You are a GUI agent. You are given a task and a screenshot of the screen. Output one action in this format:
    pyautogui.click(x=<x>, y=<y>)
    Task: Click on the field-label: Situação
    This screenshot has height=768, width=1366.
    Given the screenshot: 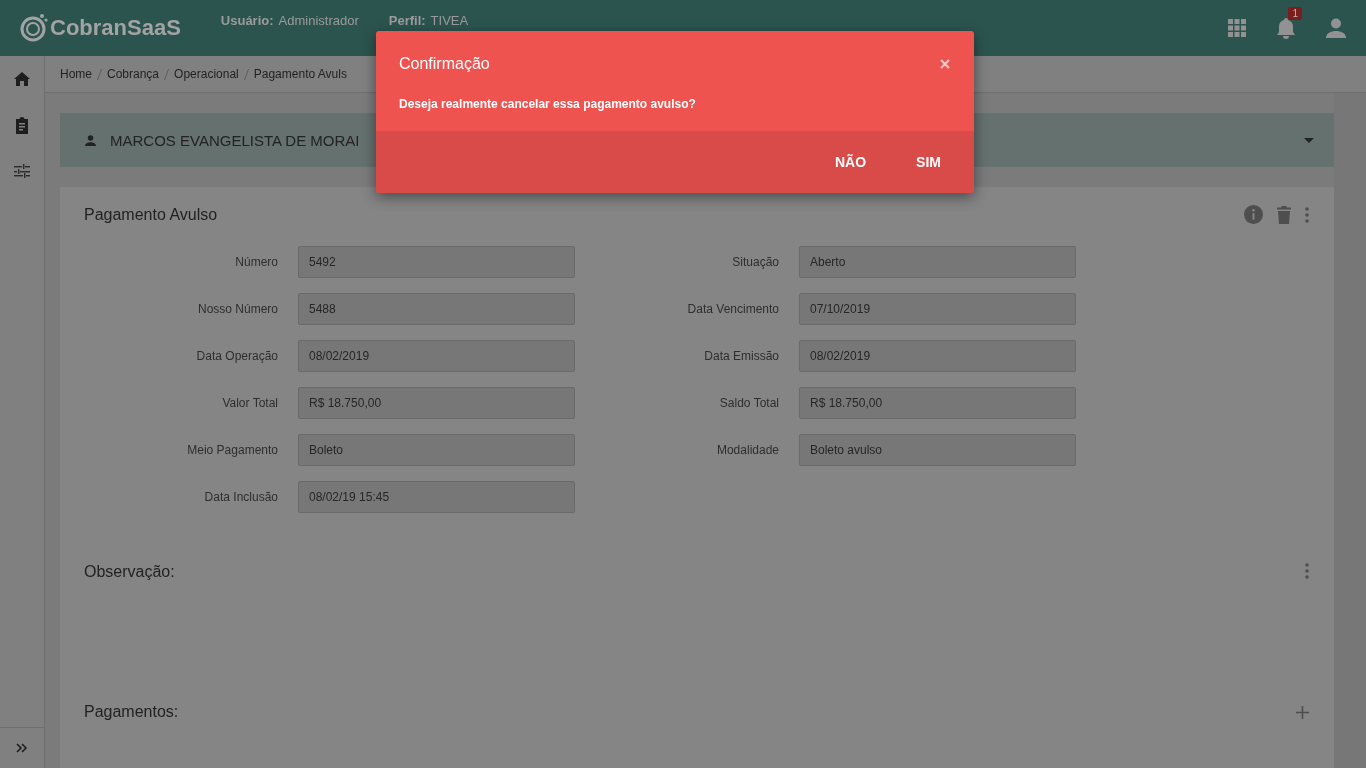 What is the action you would take?
    pyautogui.click(x=755, y=262)
    